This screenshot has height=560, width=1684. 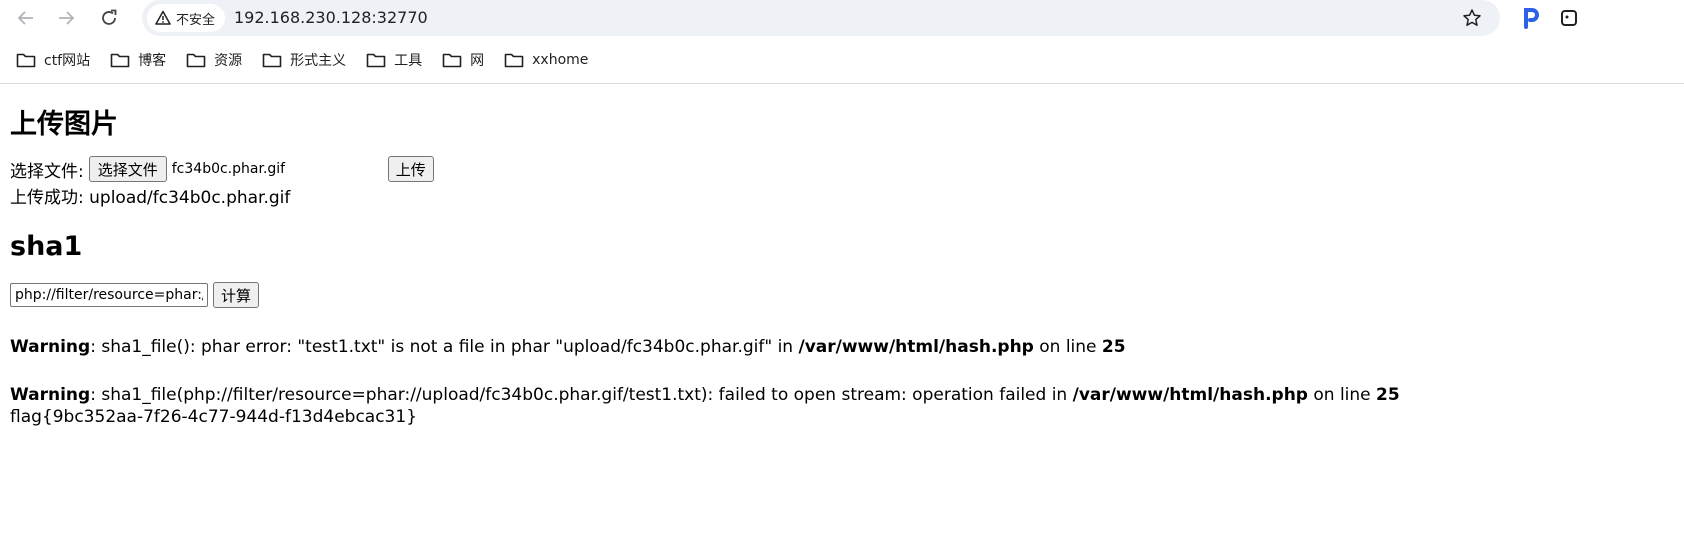 I want to click on upload-row: 选择文件: 选择文件 fc34b0c.phar.gif 上传, so click(x=842, y=169).